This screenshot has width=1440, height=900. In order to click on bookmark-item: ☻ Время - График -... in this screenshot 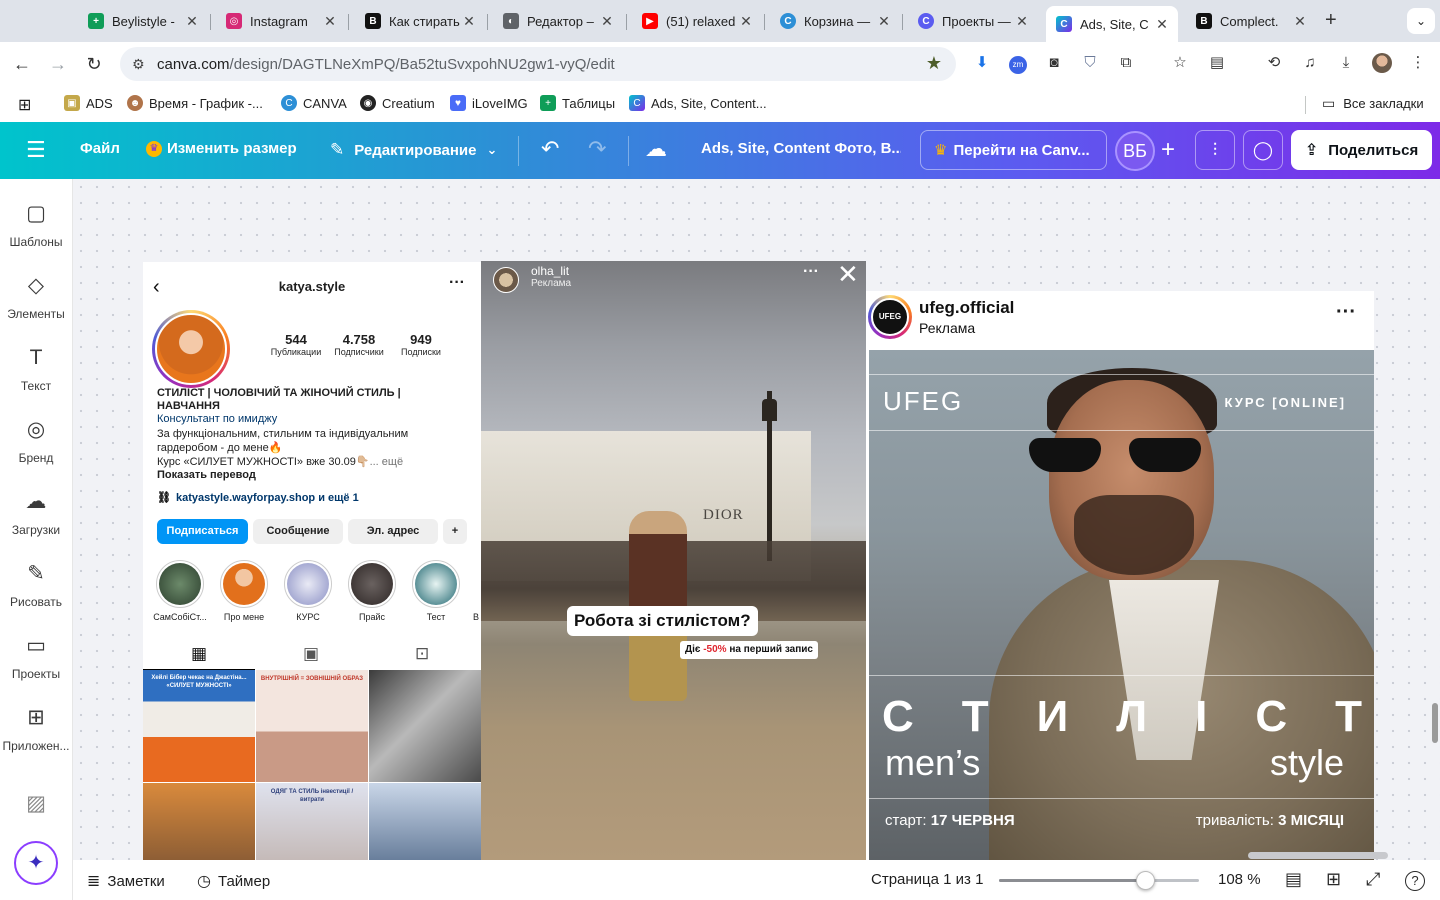, I will do `click(195, 103)`.